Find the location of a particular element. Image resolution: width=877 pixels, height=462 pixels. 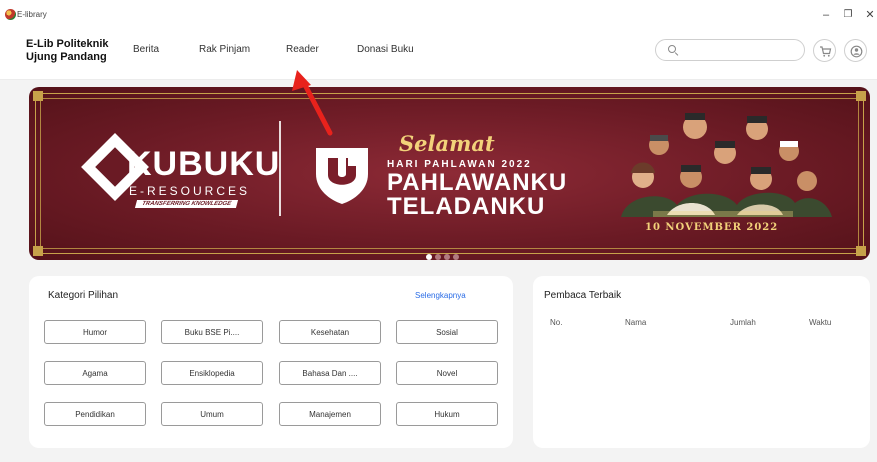

category-button: Kesehatan is located at coordinates (330, 332).